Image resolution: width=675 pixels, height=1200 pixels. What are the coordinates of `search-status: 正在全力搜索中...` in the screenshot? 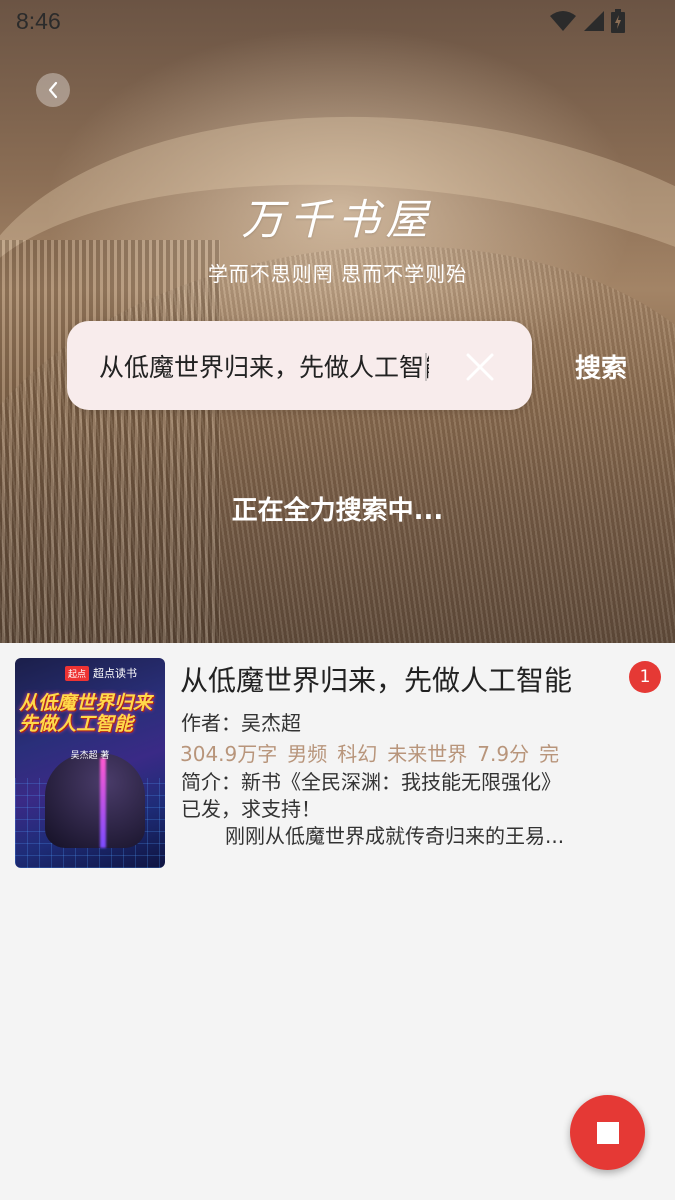 It's located at (337, 511).